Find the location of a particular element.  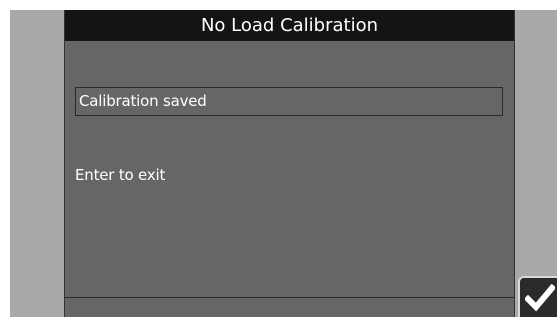

page-title: No Load Calibration is located at coordinates (289, 25).